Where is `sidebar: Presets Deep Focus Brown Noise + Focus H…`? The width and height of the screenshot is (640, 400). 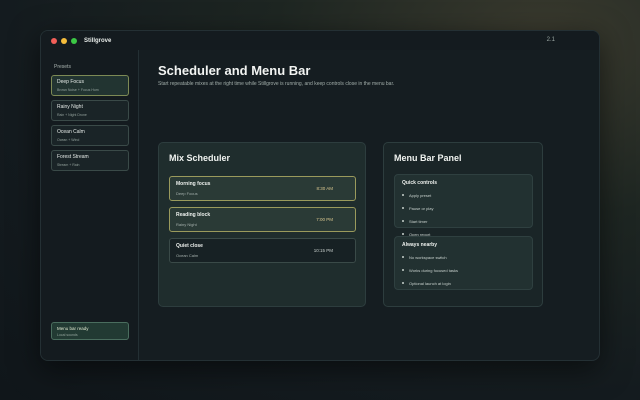 sidebar: Presets Deep Focus Brown Noise + Focus H… is located at coordinates (90, 205).